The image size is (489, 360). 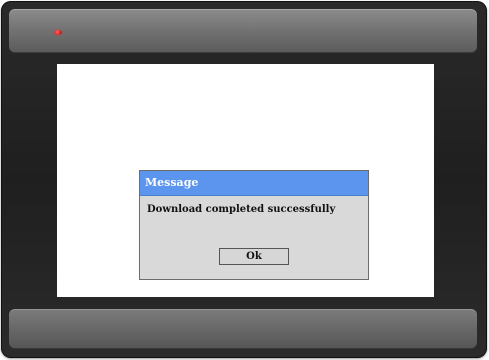 I want to click on top-bezel-strip, so click(x=243, y=31).